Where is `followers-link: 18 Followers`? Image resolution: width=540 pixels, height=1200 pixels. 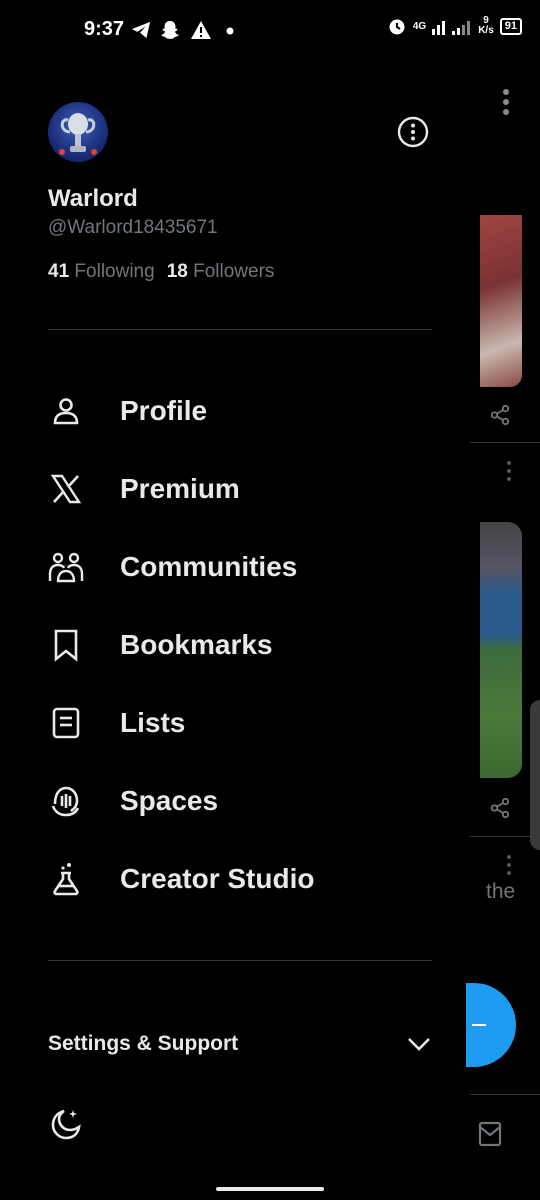
followers-link: 18 Followers is located at coordinates (221, 272).